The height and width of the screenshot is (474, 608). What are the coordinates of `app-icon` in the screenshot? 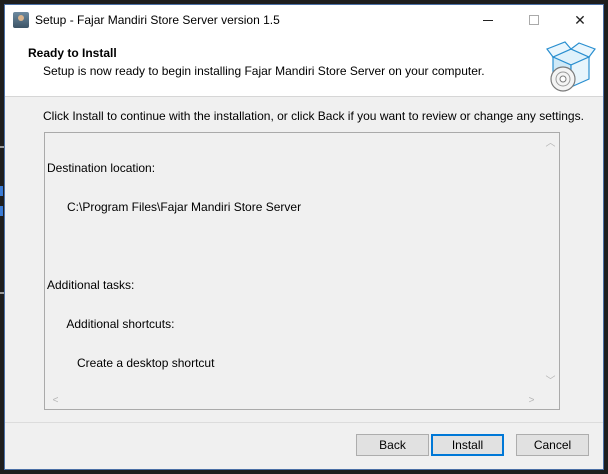 It's located at (21, 20).